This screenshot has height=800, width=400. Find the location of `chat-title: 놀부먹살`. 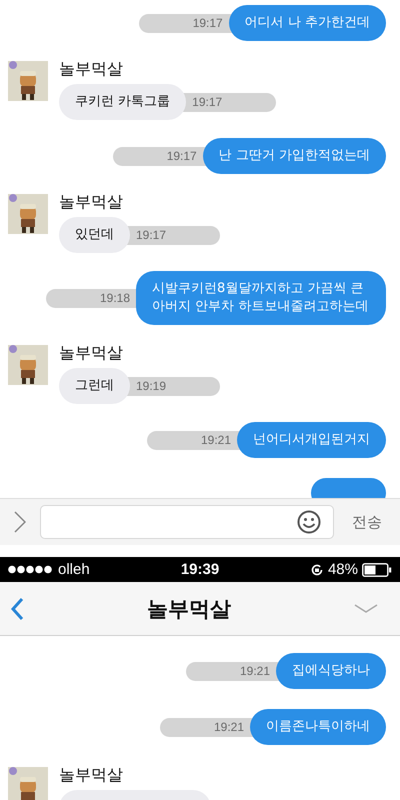

chat-title: 놀부먹살 is located at coordinates (189, 609).